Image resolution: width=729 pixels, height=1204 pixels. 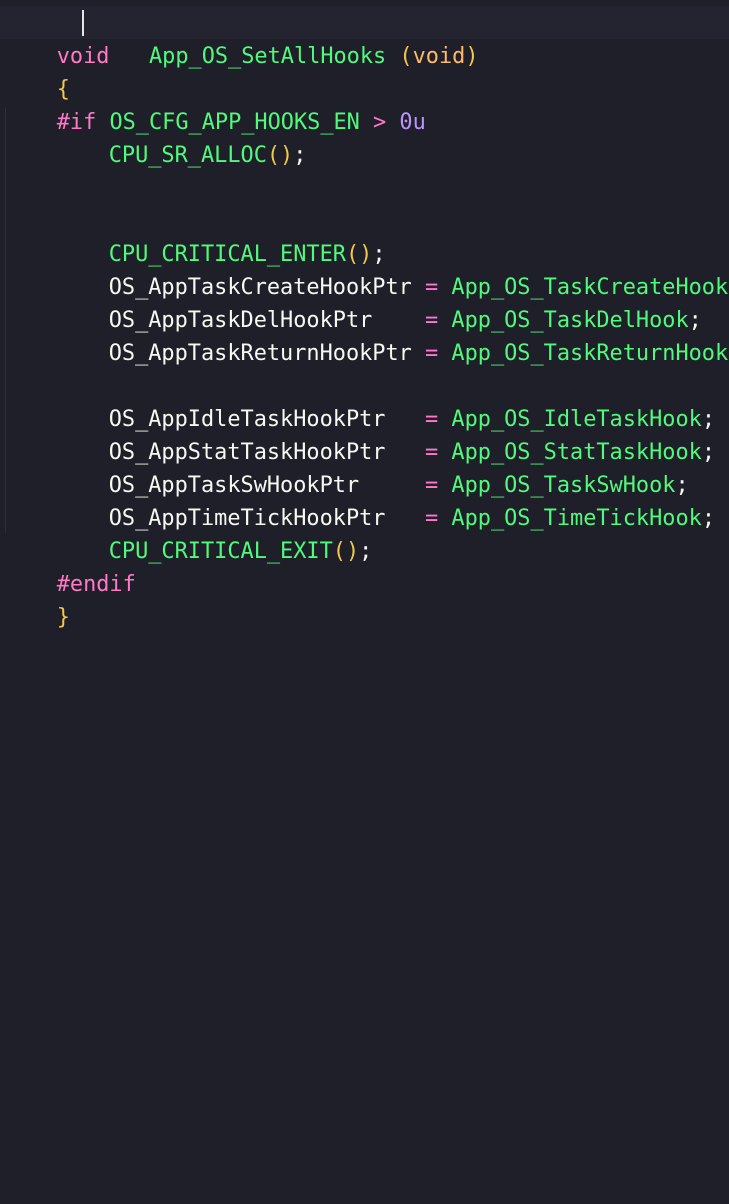 I want to click on code-line-close-brace: }, so click(x=37, y=599).